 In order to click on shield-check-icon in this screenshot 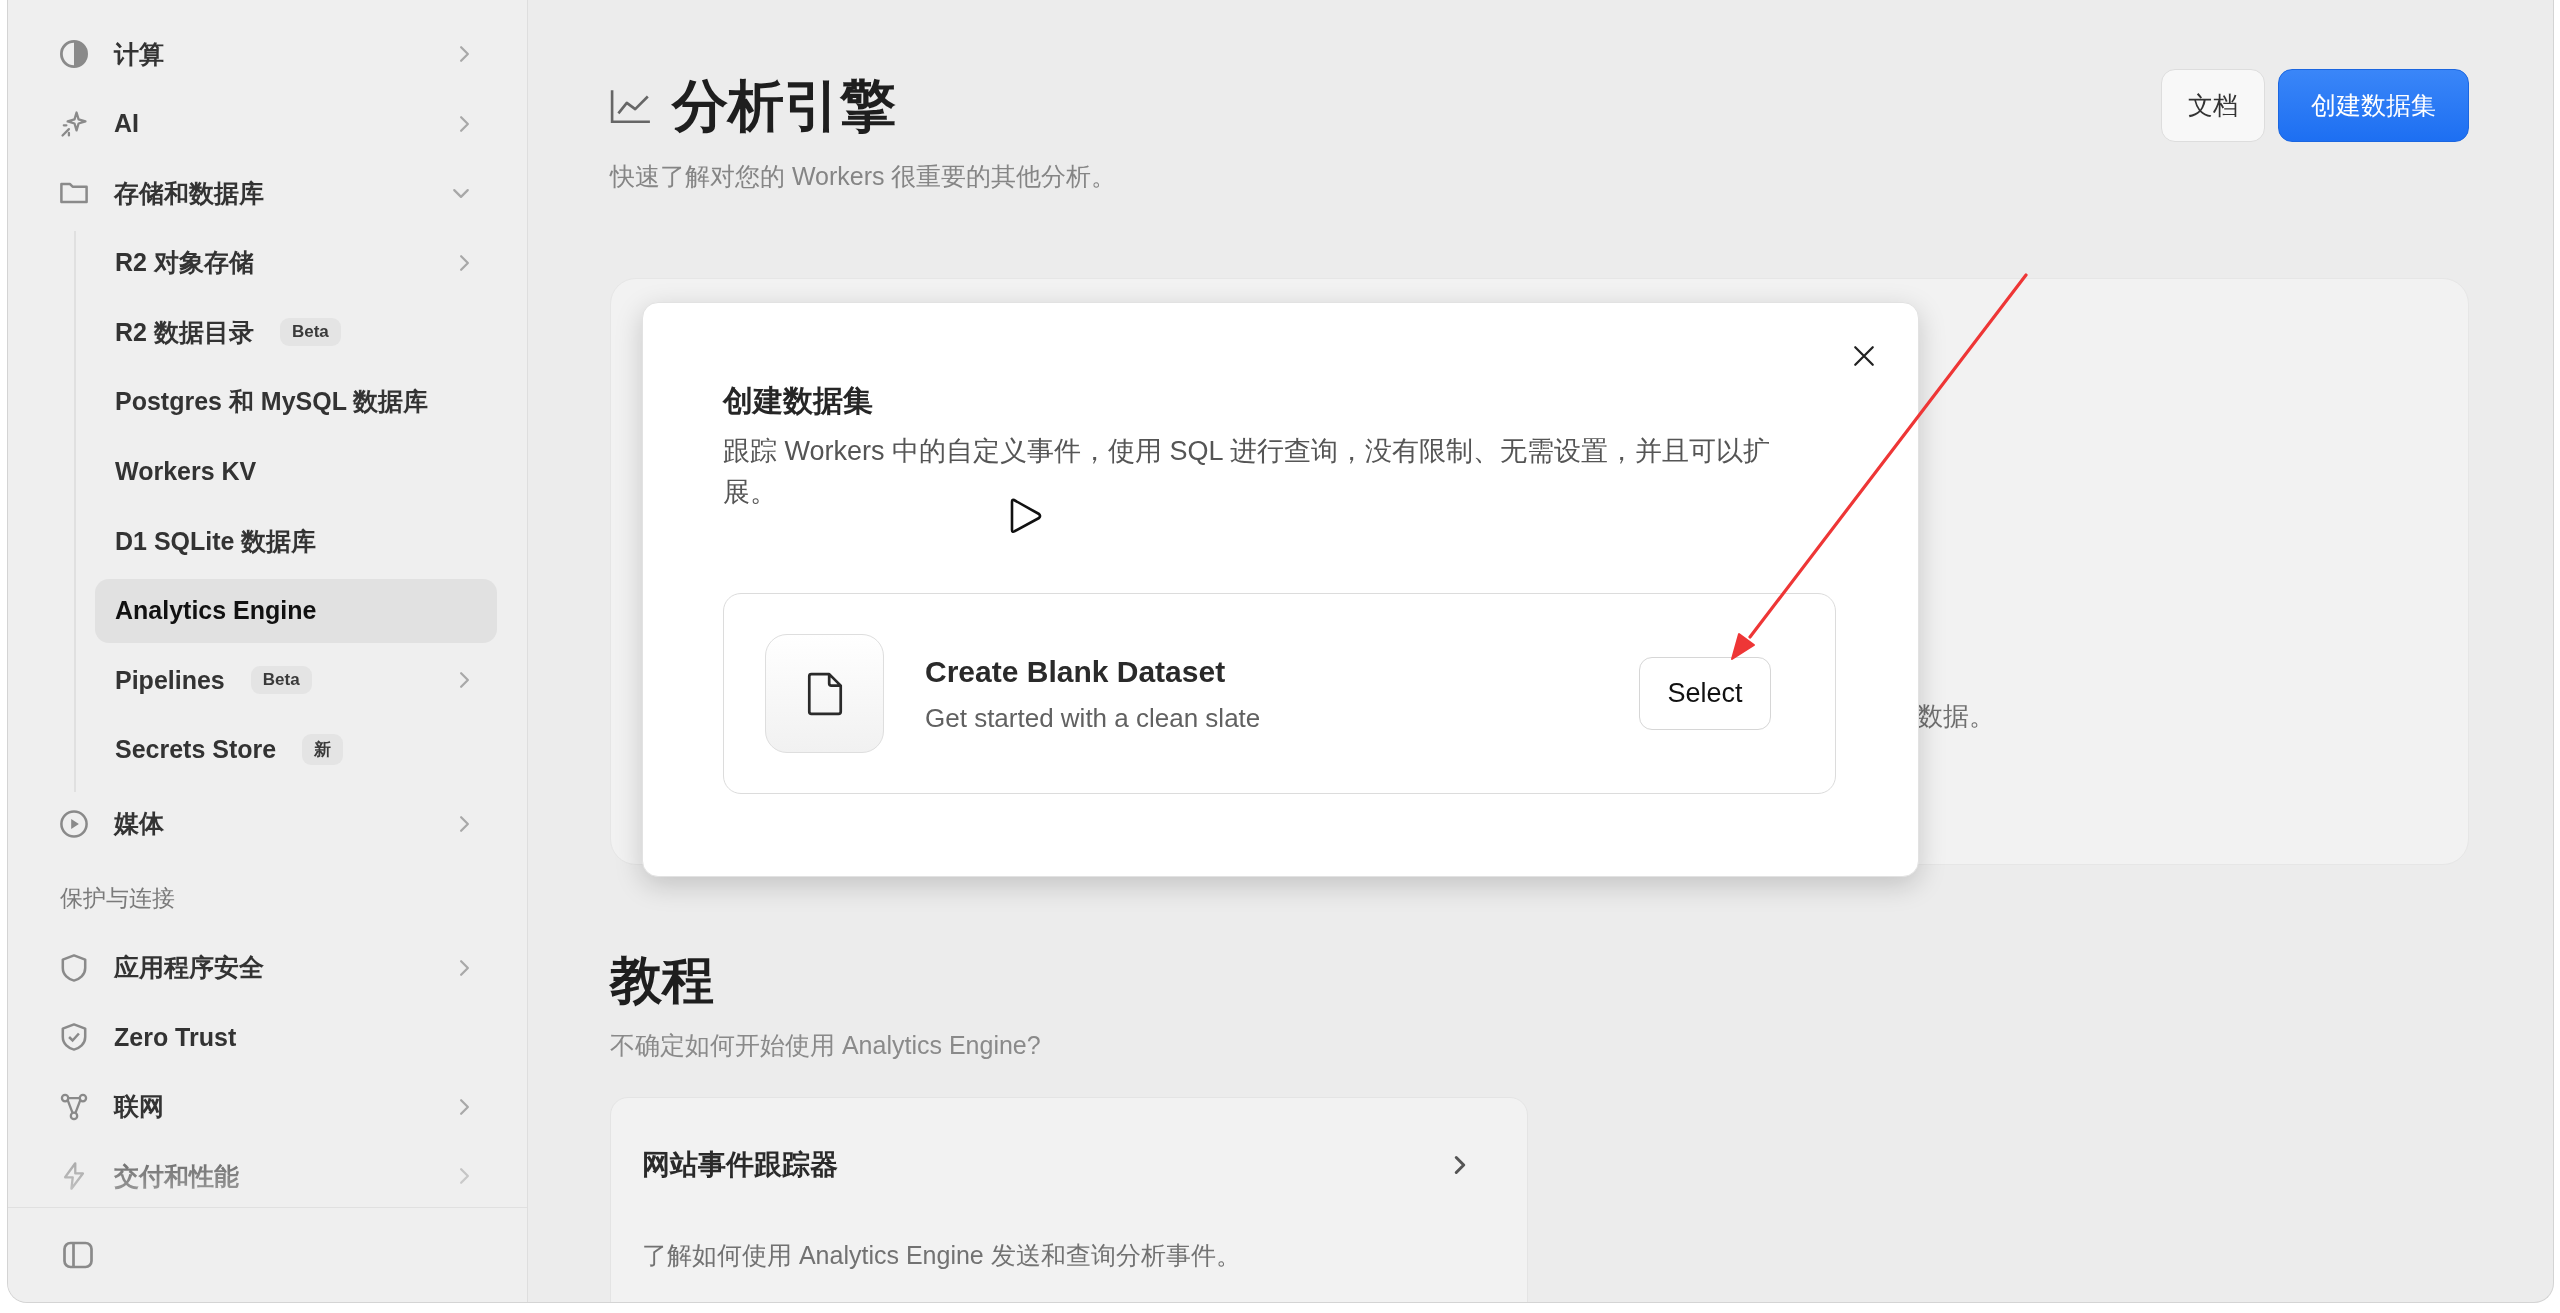, I will do `click(74, 1037)`.